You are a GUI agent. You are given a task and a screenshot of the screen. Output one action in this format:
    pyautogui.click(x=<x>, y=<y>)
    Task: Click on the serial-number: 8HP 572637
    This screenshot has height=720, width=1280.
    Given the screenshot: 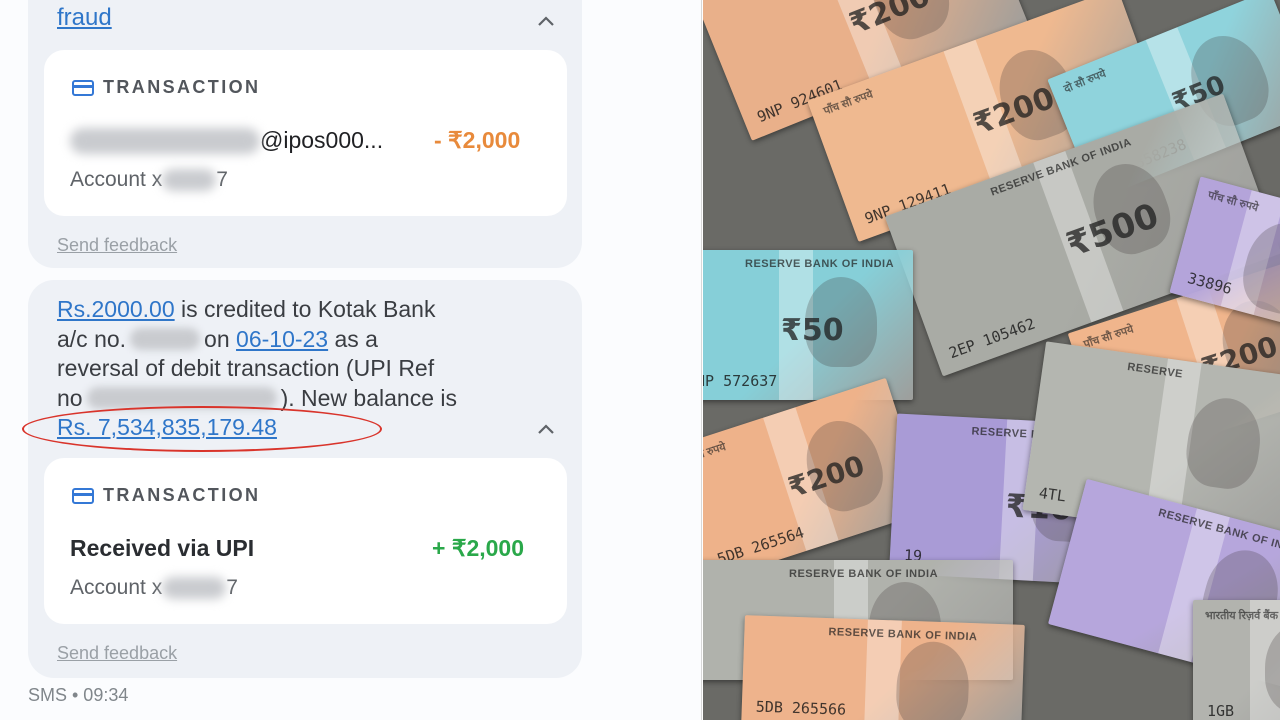 What is the action you would take?
    pyautogui.click(x=740, y=381)
    